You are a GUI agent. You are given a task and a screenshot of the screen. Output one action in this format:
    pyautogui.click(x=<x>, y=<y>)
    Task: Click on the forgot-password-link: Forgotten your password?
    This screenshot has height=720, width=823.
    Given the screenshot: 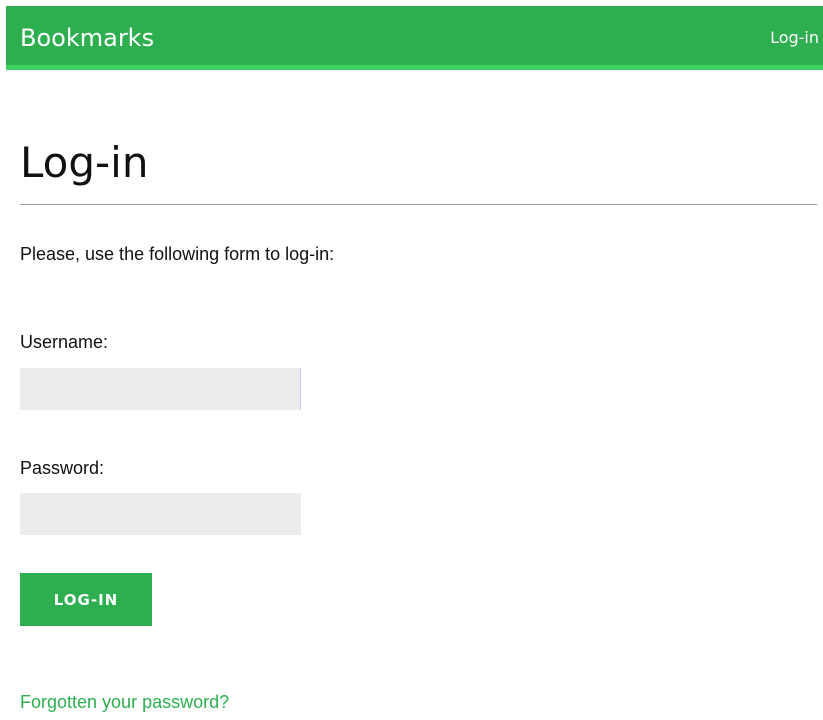 What is the action you would take?
    pyautogui.click(x=124, y=702)
    